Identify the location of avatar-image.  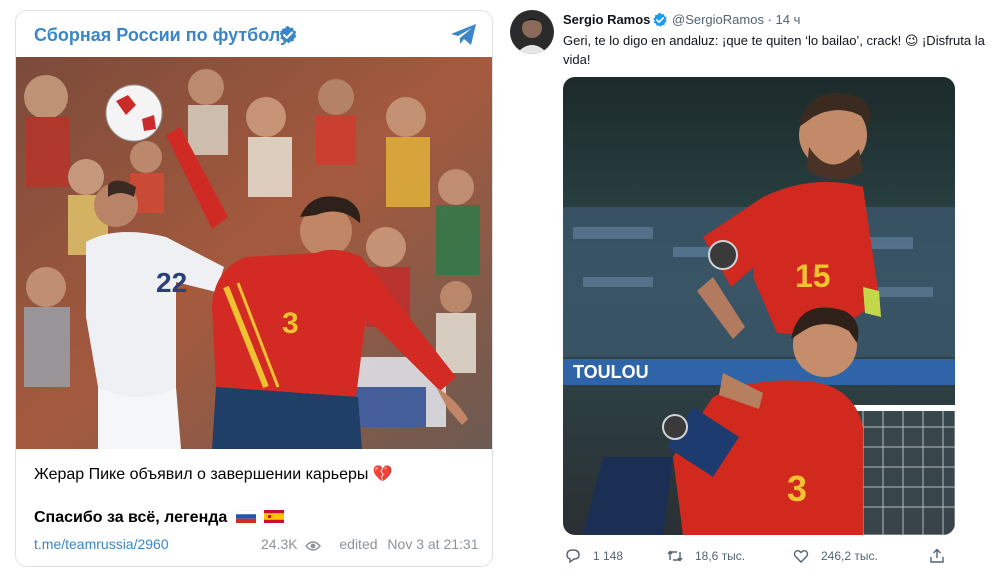
(532, 32).